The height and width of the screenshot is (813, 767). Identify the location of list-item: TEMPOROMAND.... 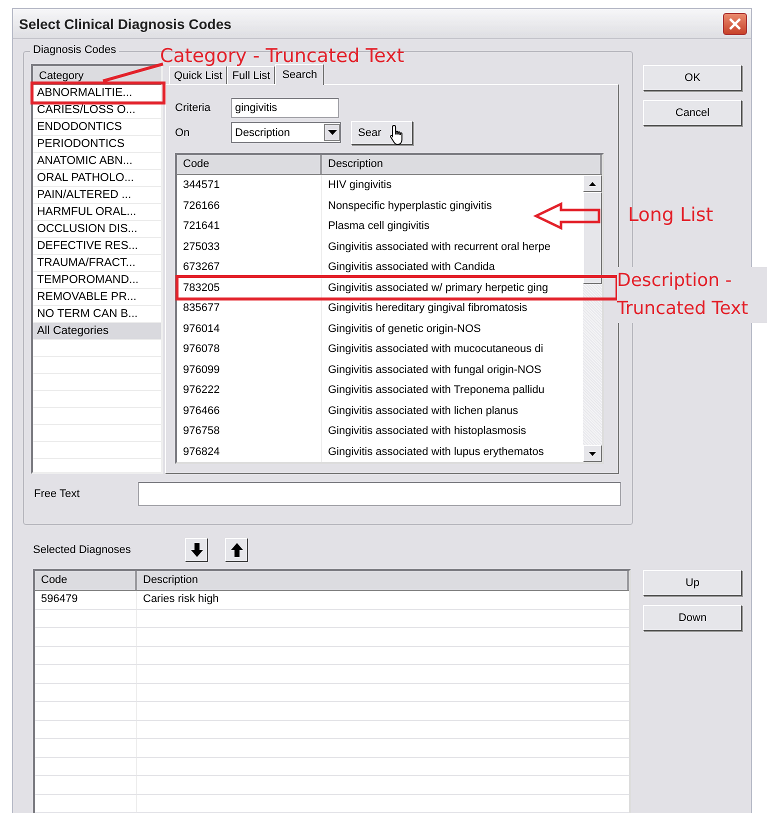
(97, 280).